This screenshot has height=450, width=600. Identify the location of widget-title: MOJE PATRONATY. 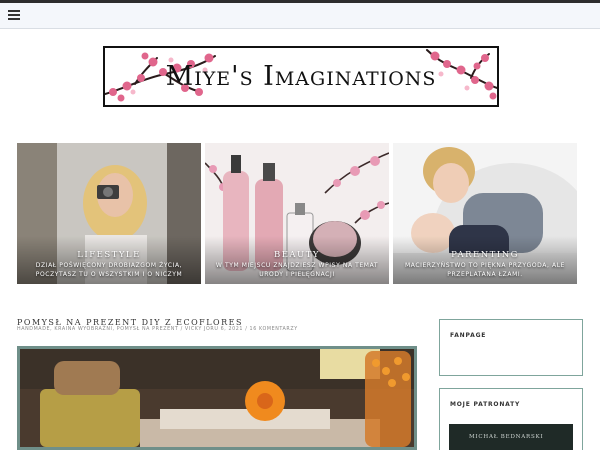
(485, 404).